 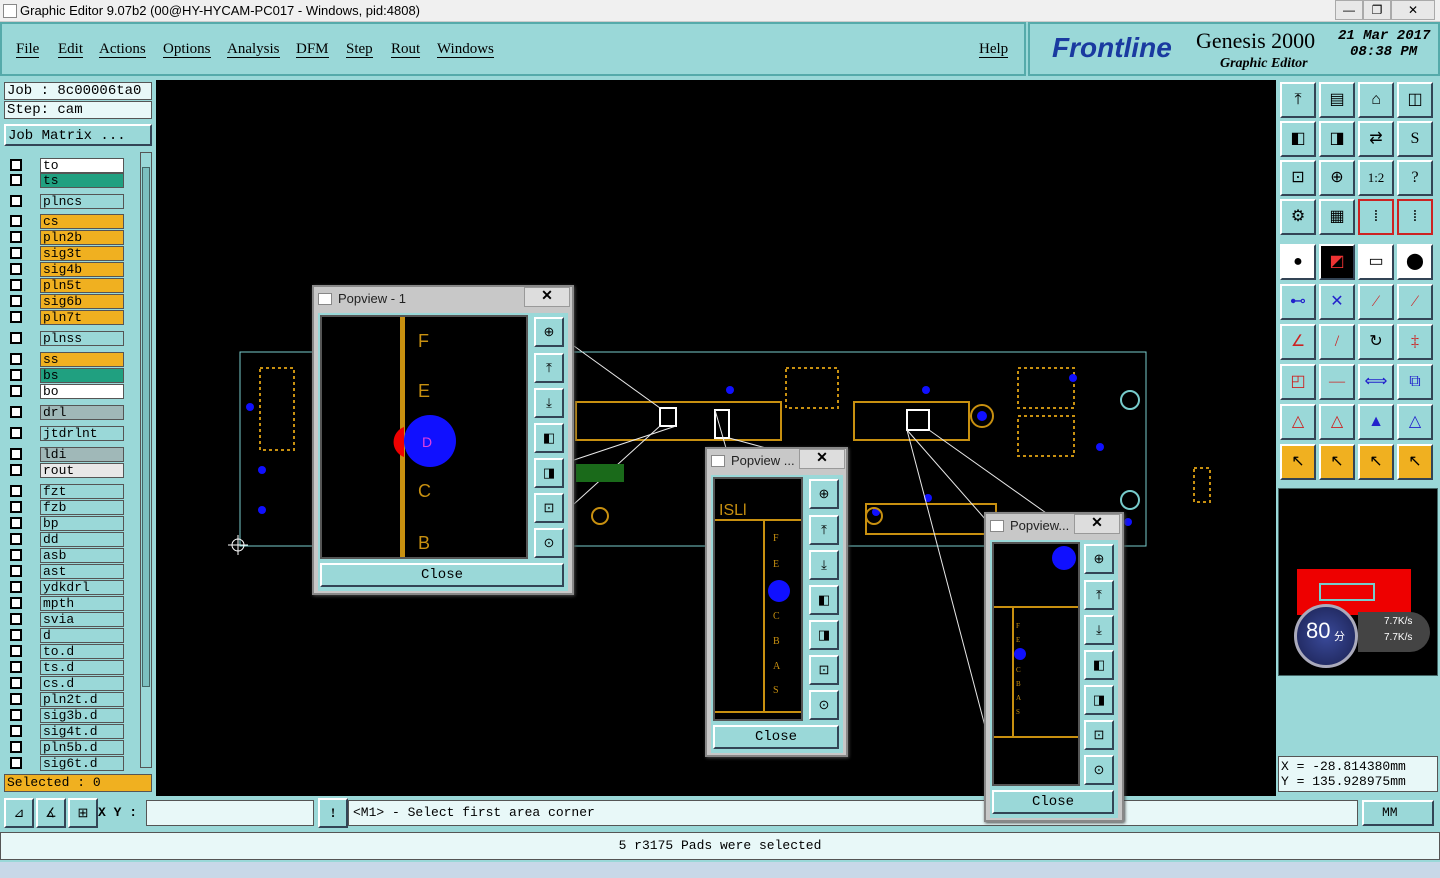 What do you see at coordinates (1298, 262) in the screenshot?
I see `select-pad-icon: ●` at bounding box center [1298, 262].